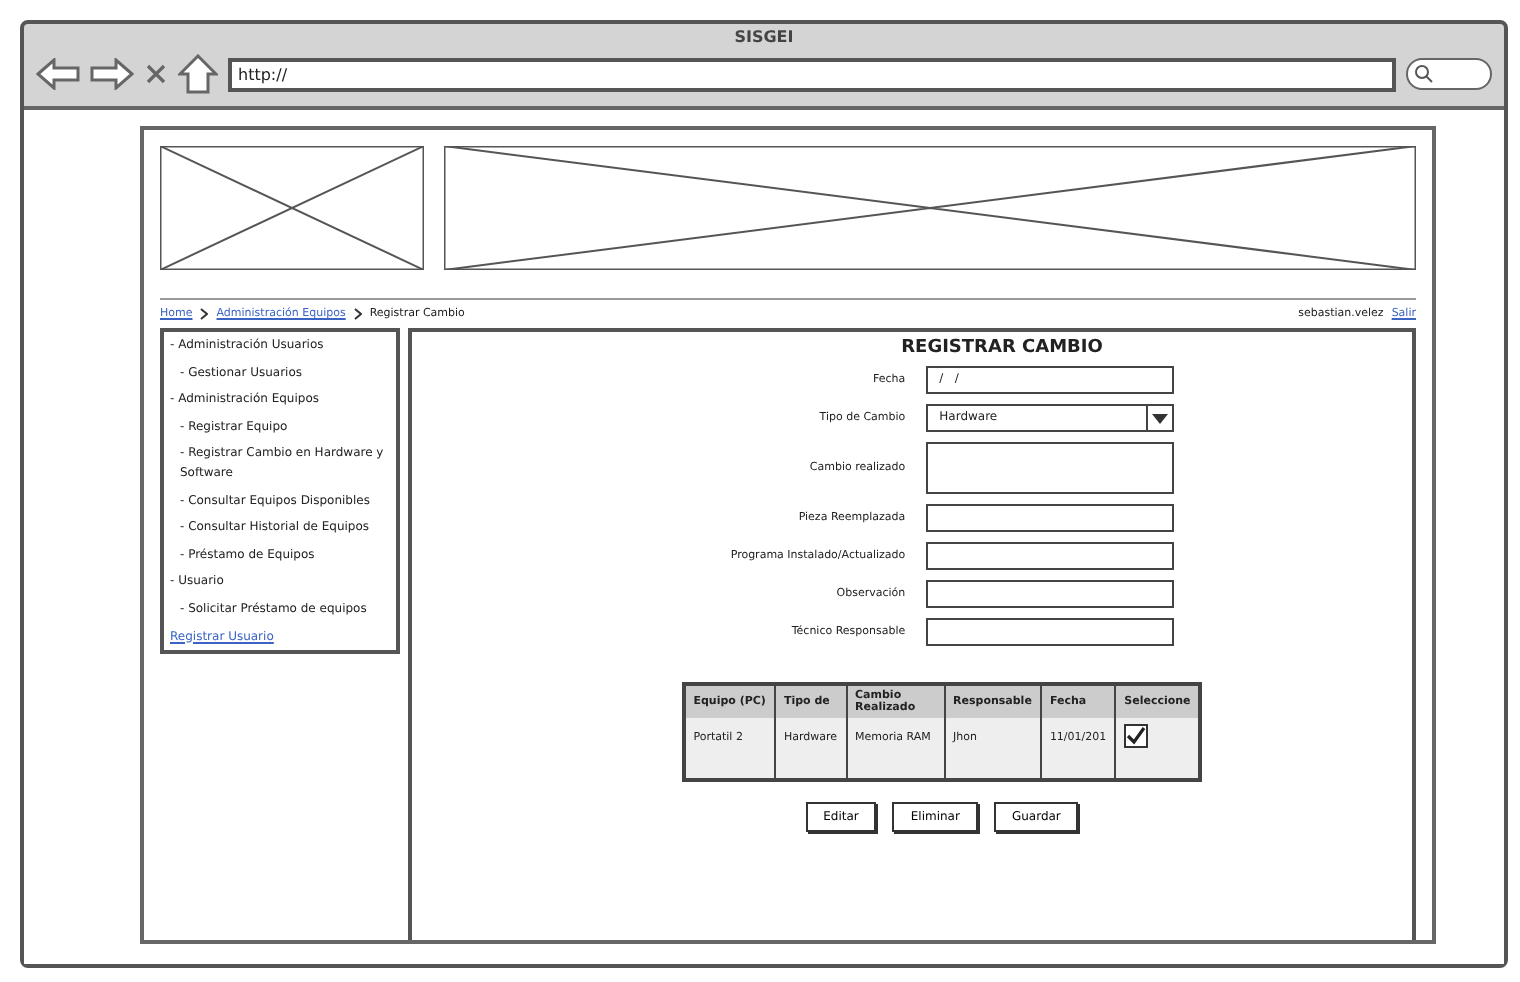 Image resolution: width=1520 pixels, height=982 pixels. I want to click on form-title: REGISTRAR CAMBIO, so click(1002, 348).